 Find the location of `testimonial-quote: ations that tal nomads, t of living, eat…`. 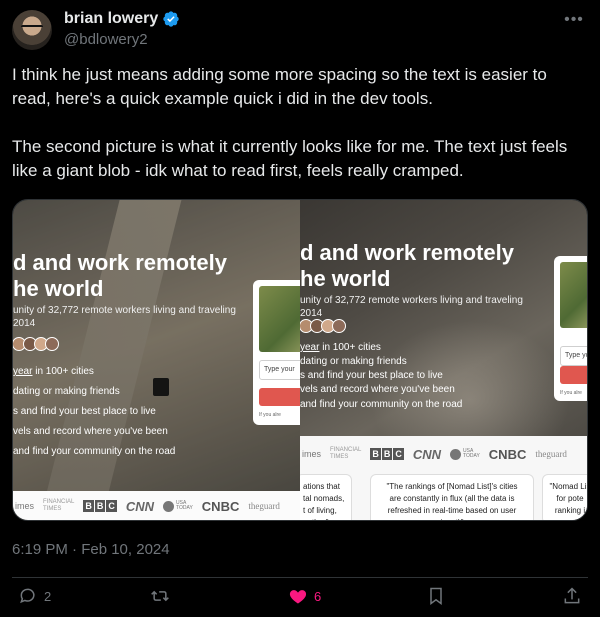

testimonial-quote: ations that tal nomads, t of living, eat… is located at coordinates (326, 497).